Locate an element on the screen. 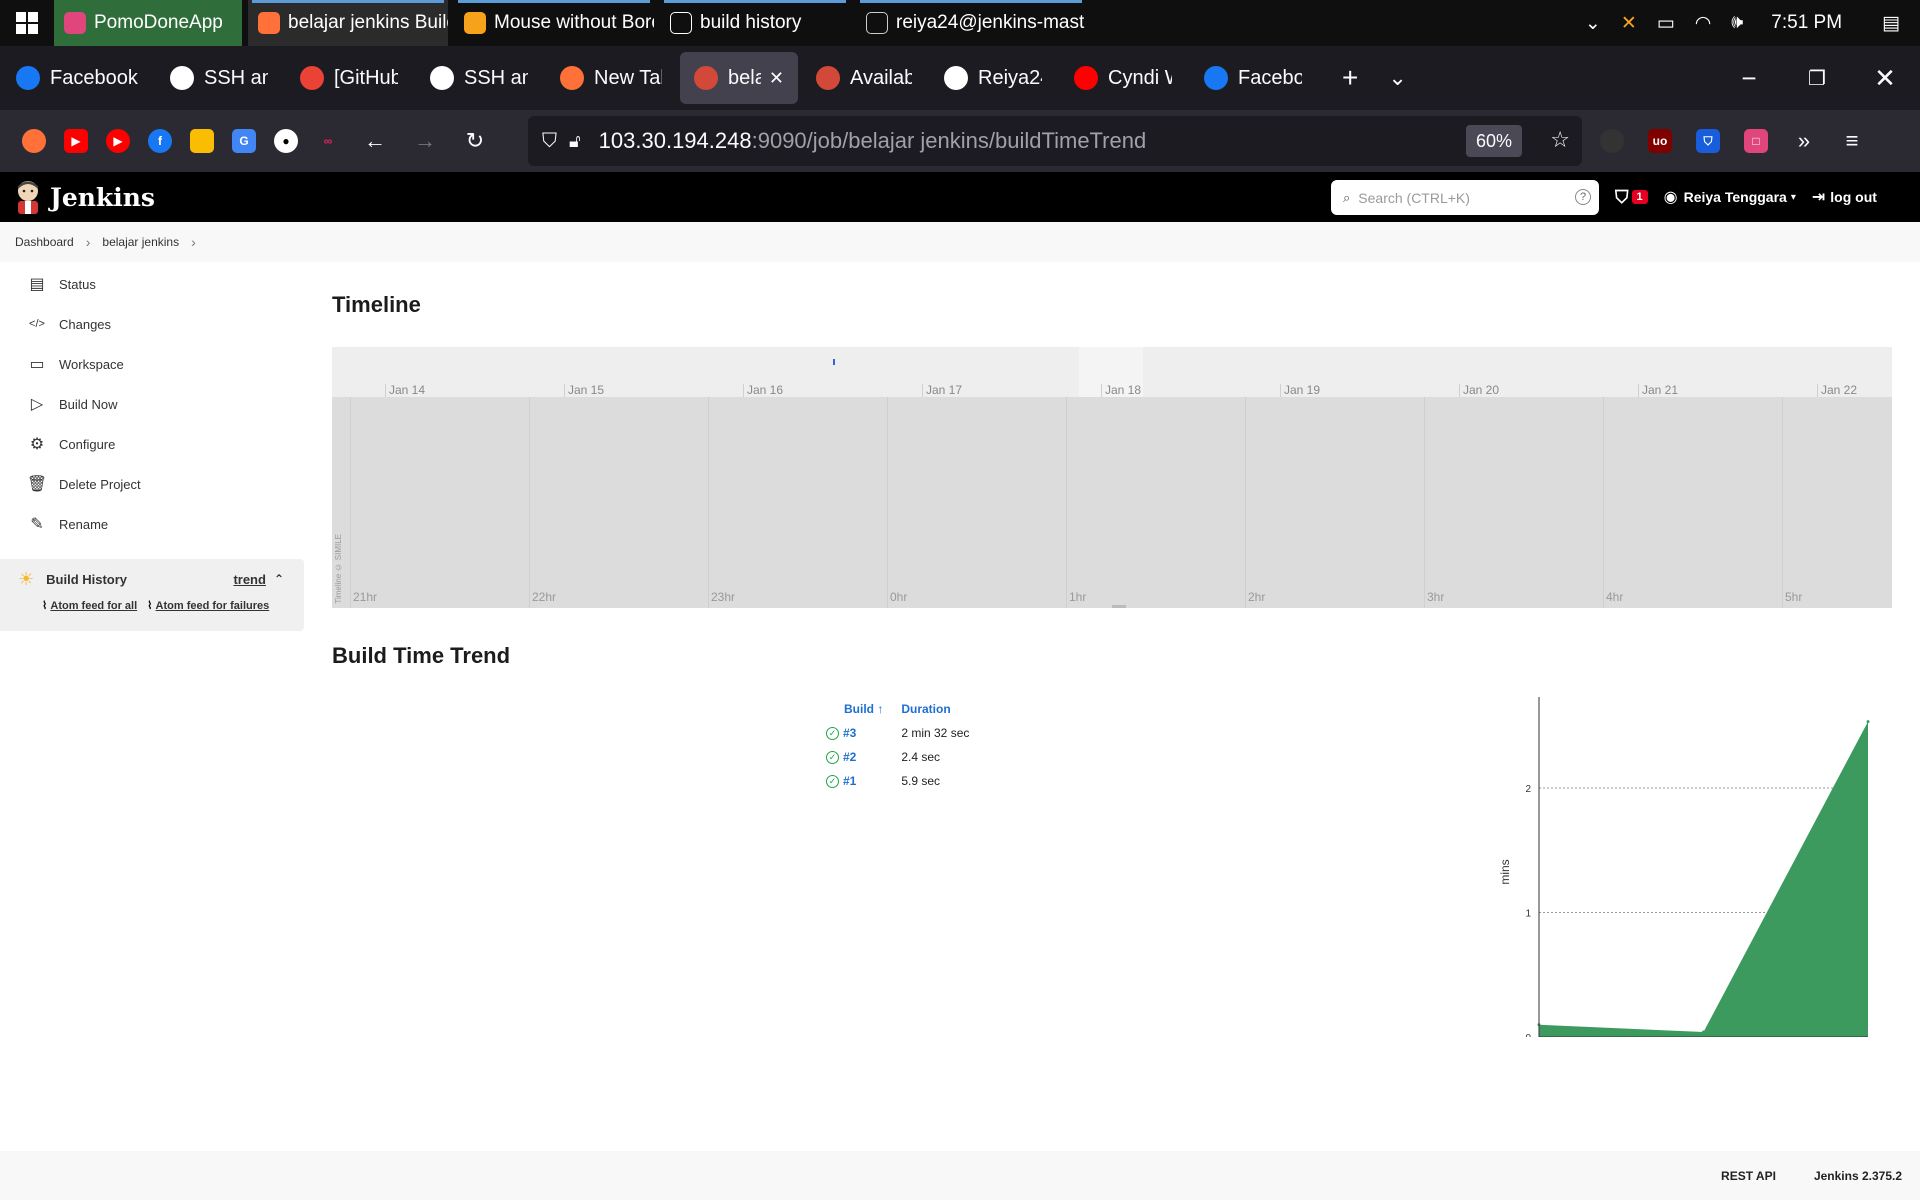 The image size is (1920, 1200). taskbar-item: build history is located at coordinates (755, 23).